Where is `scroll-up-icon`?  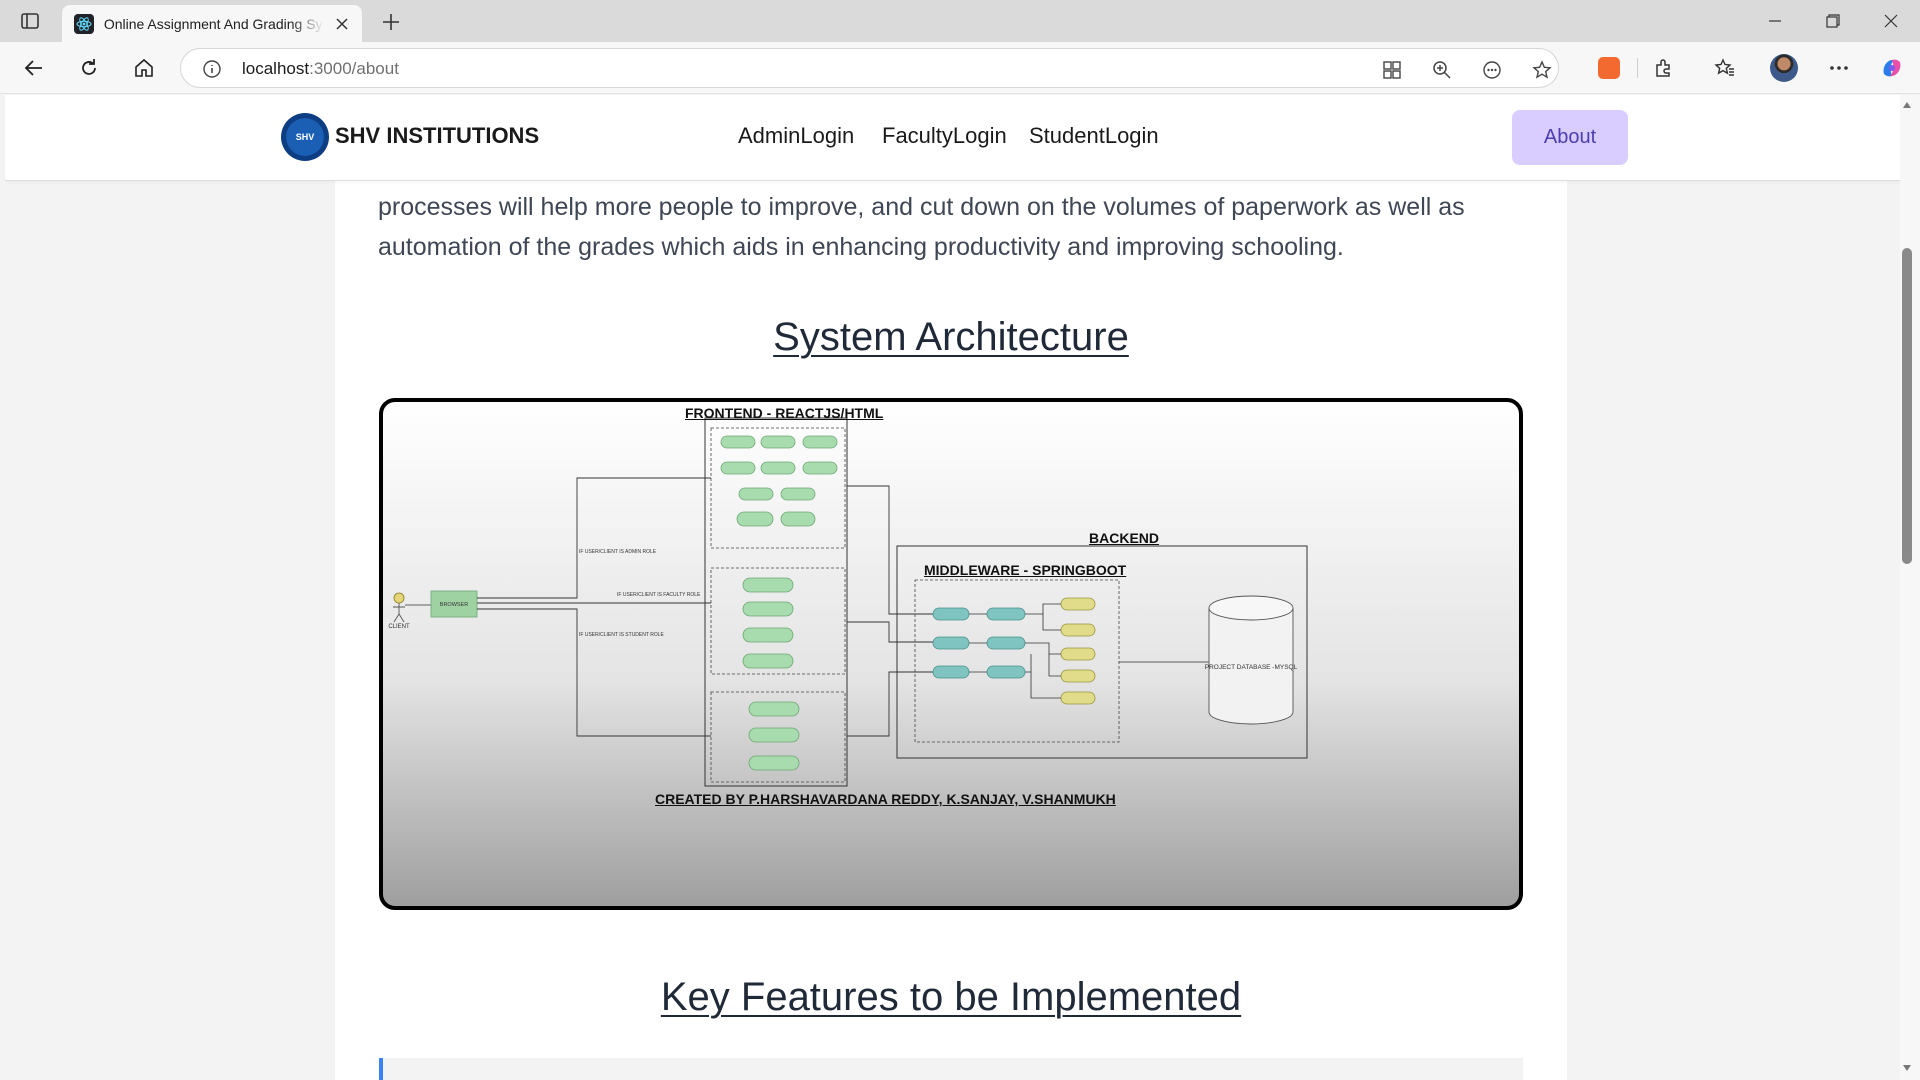
scroll-up-icon is located at coordinates (1907, 105).